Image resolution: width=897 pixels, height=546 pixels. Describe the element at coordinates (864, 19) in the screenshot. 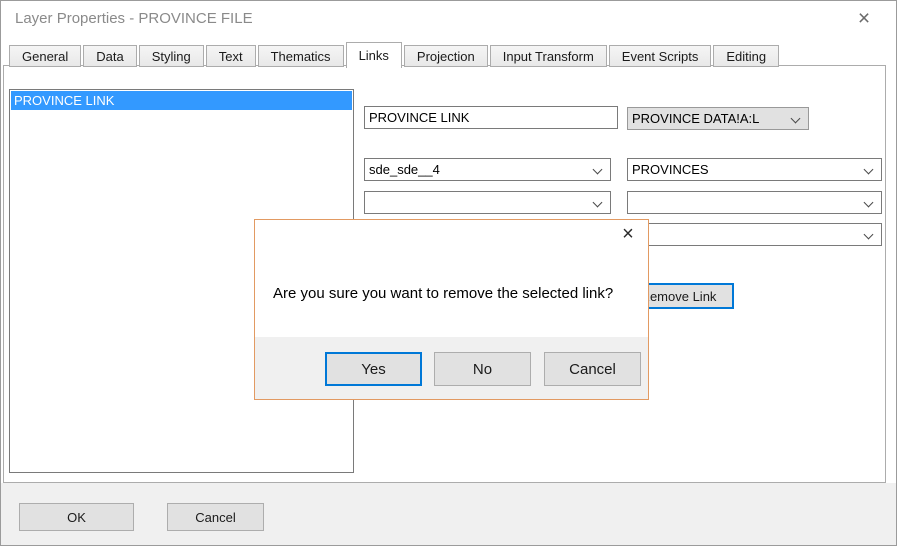

I see `window-close-icon: ×` at that location.